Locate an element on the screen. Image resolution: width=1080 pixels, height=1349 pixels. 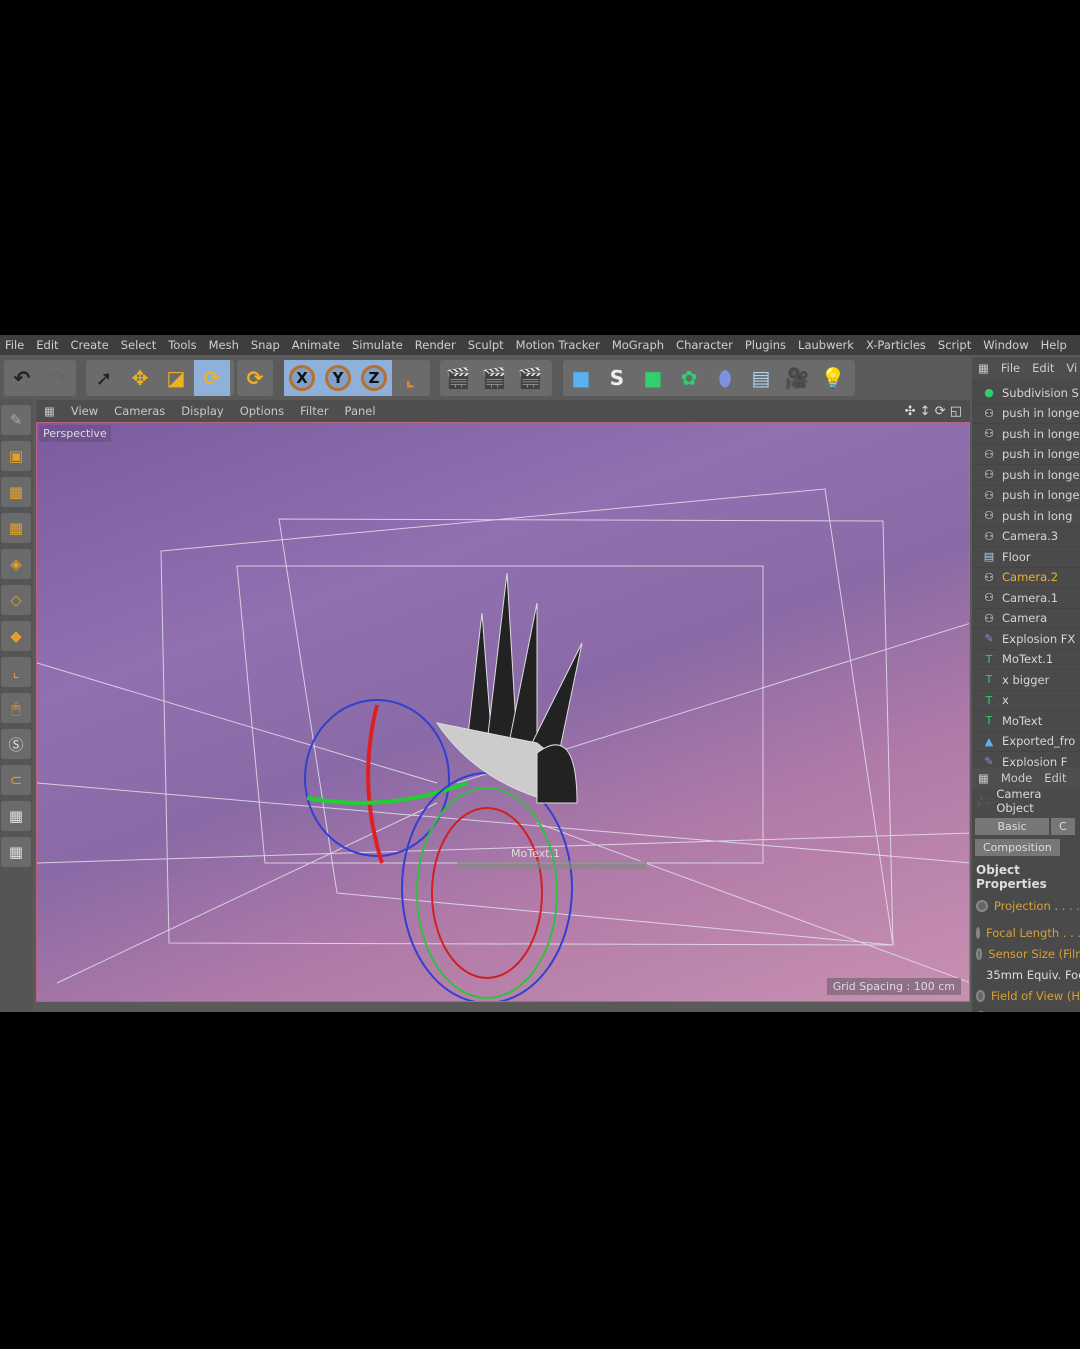
object-list-item: T MoText is located at coordinates (1026, 721).